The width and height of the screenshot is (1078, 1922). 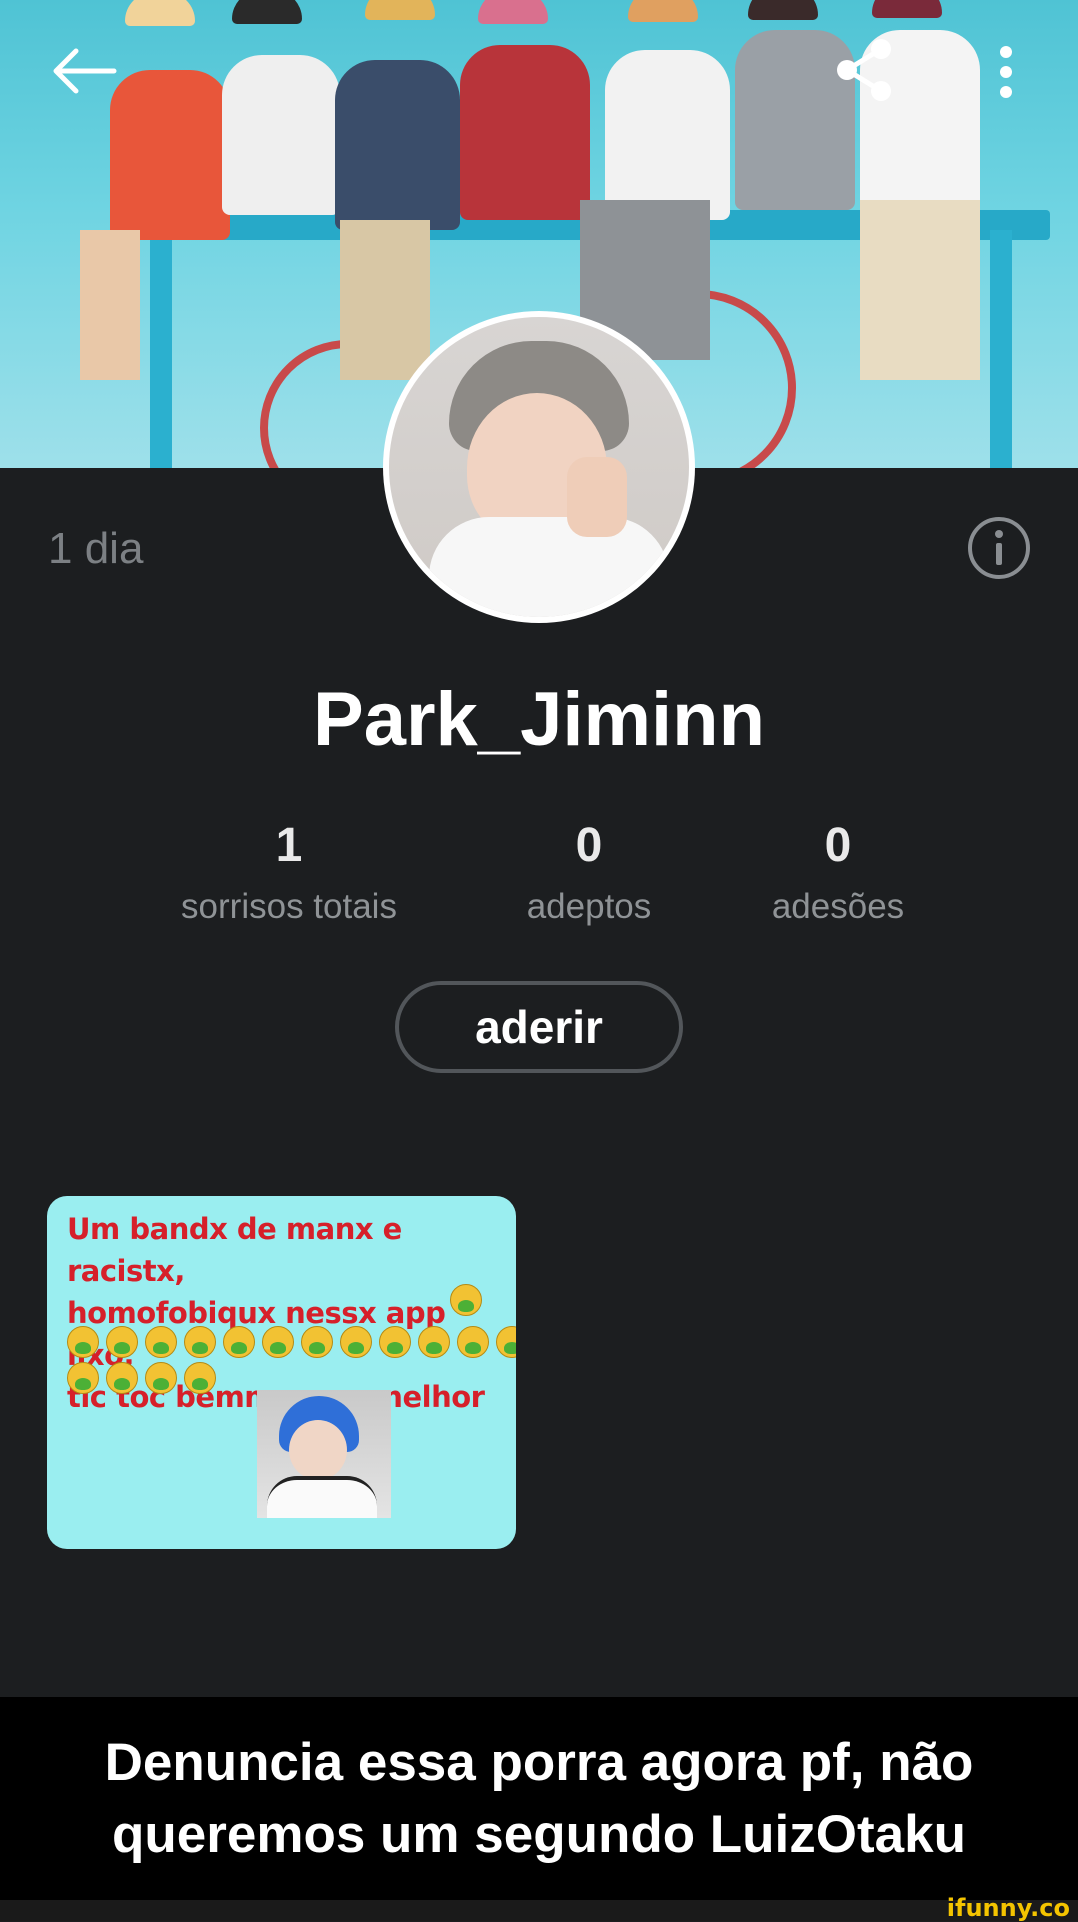 I want to click on post-photo, so click(x=324, y=1454).